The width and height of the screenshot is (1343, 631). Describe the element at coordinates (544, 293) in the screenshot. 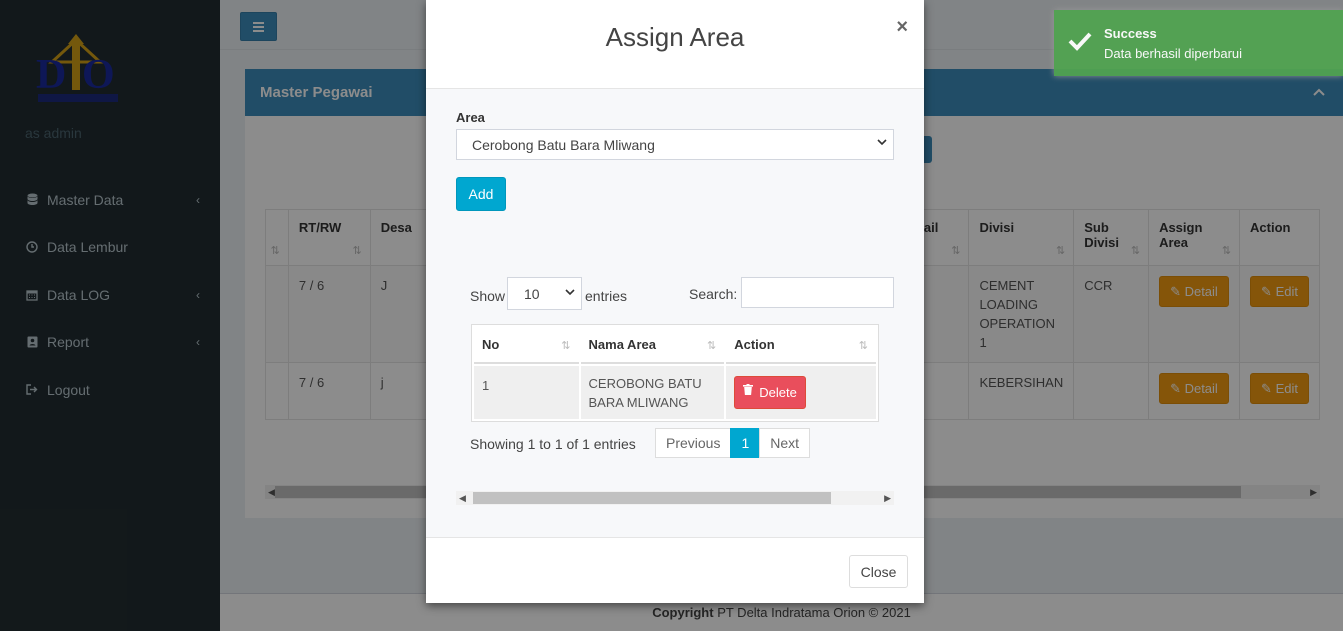

I see `entries-length-select: 10` at that location.